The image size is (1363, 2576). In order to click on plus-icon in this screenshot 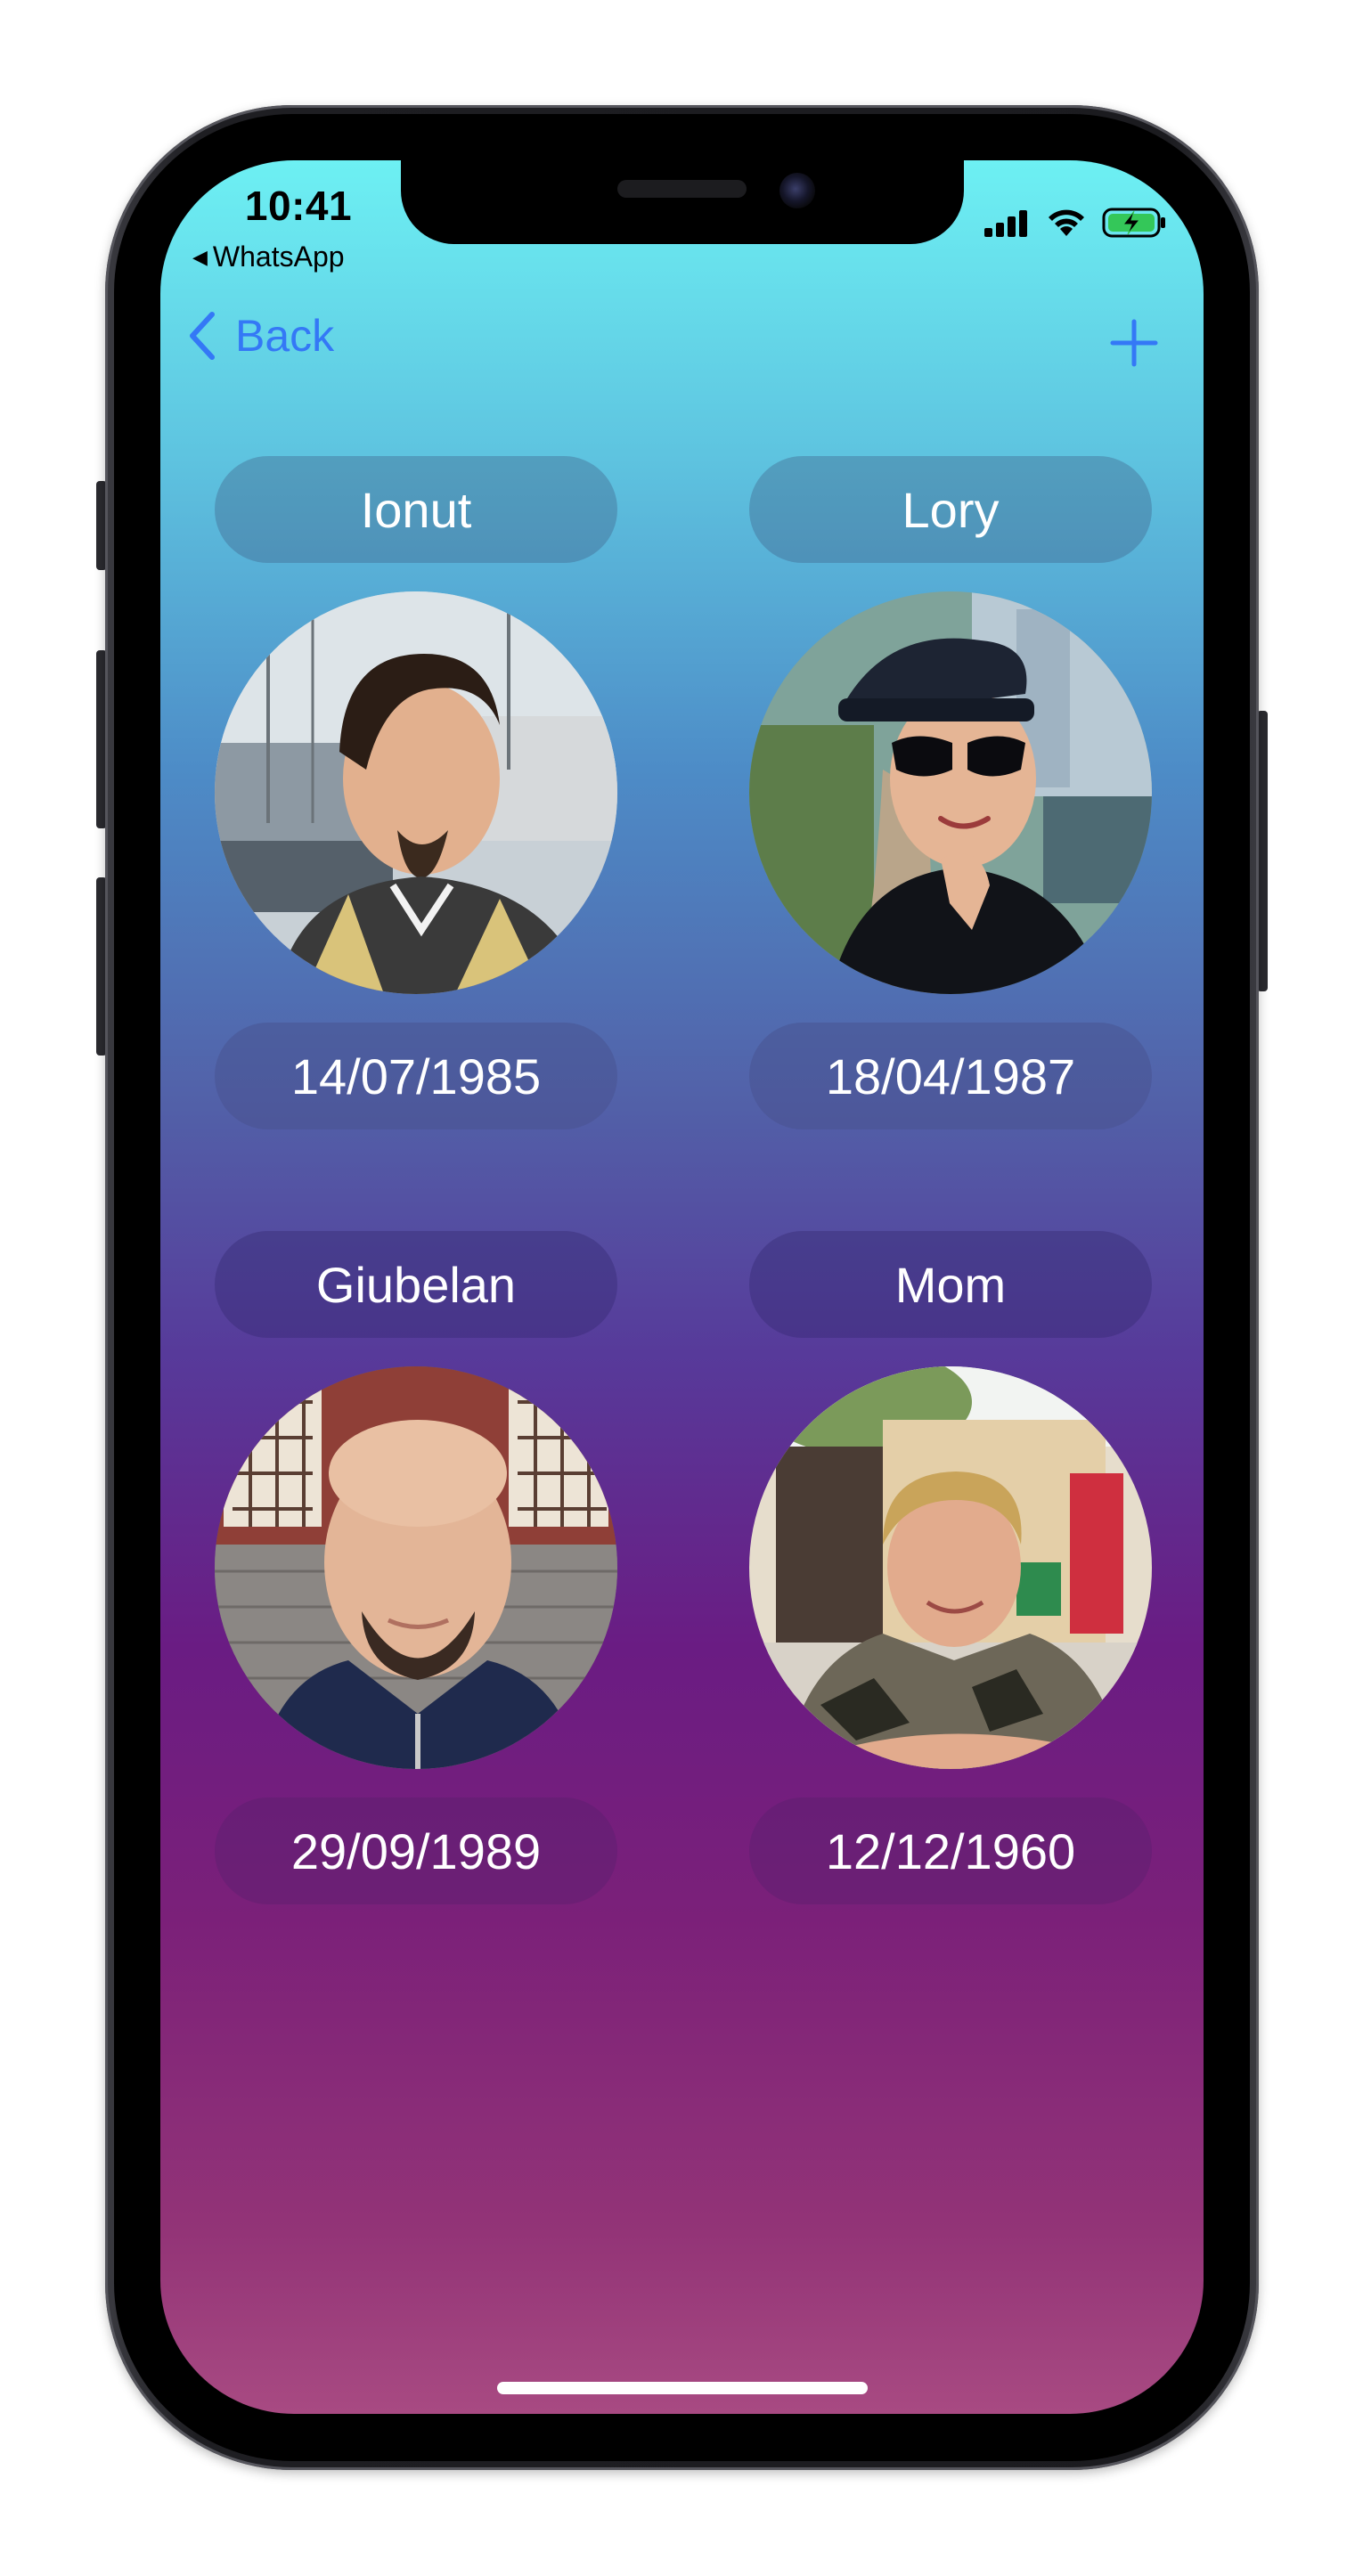, I will do `click(1134, 343)`.